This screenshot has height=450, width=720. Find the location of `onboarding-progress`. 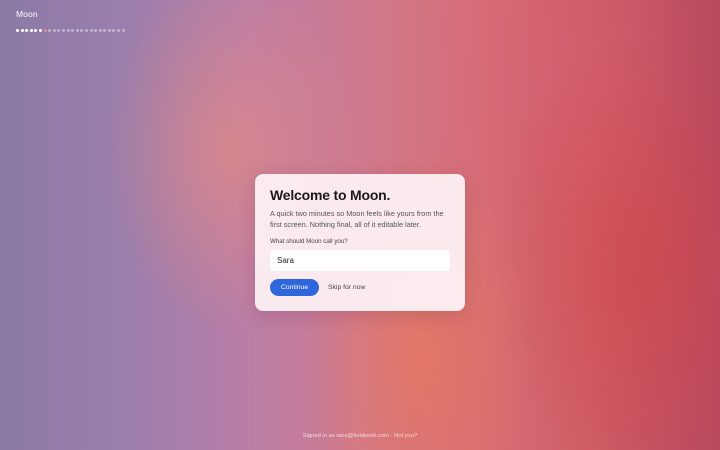

onboarding-progress is located at coordinates (70, 30).